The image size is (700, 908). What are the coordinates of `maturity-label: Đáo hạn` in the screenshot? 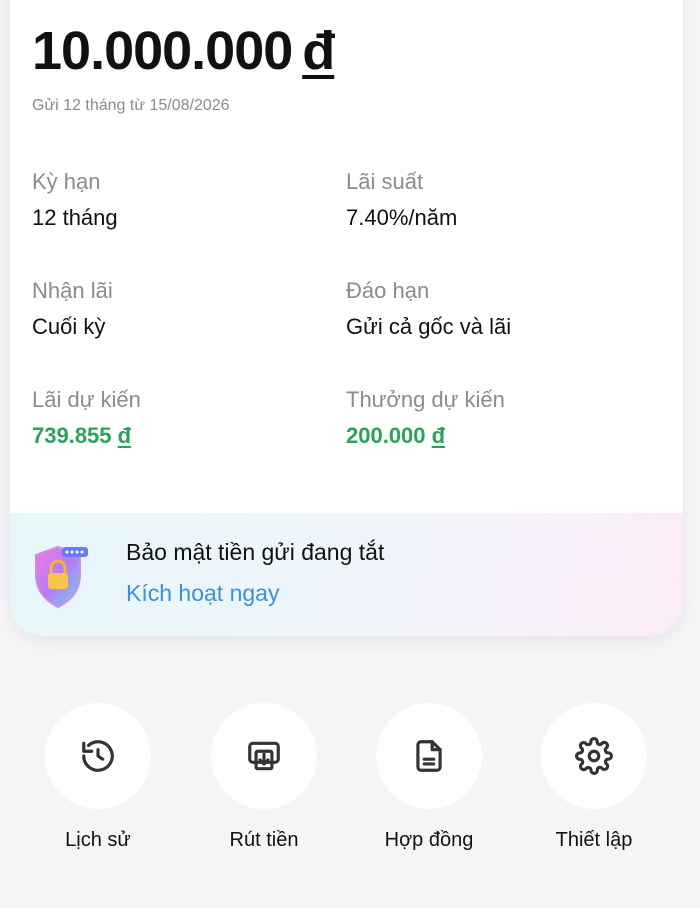 It's located at (388, 290).